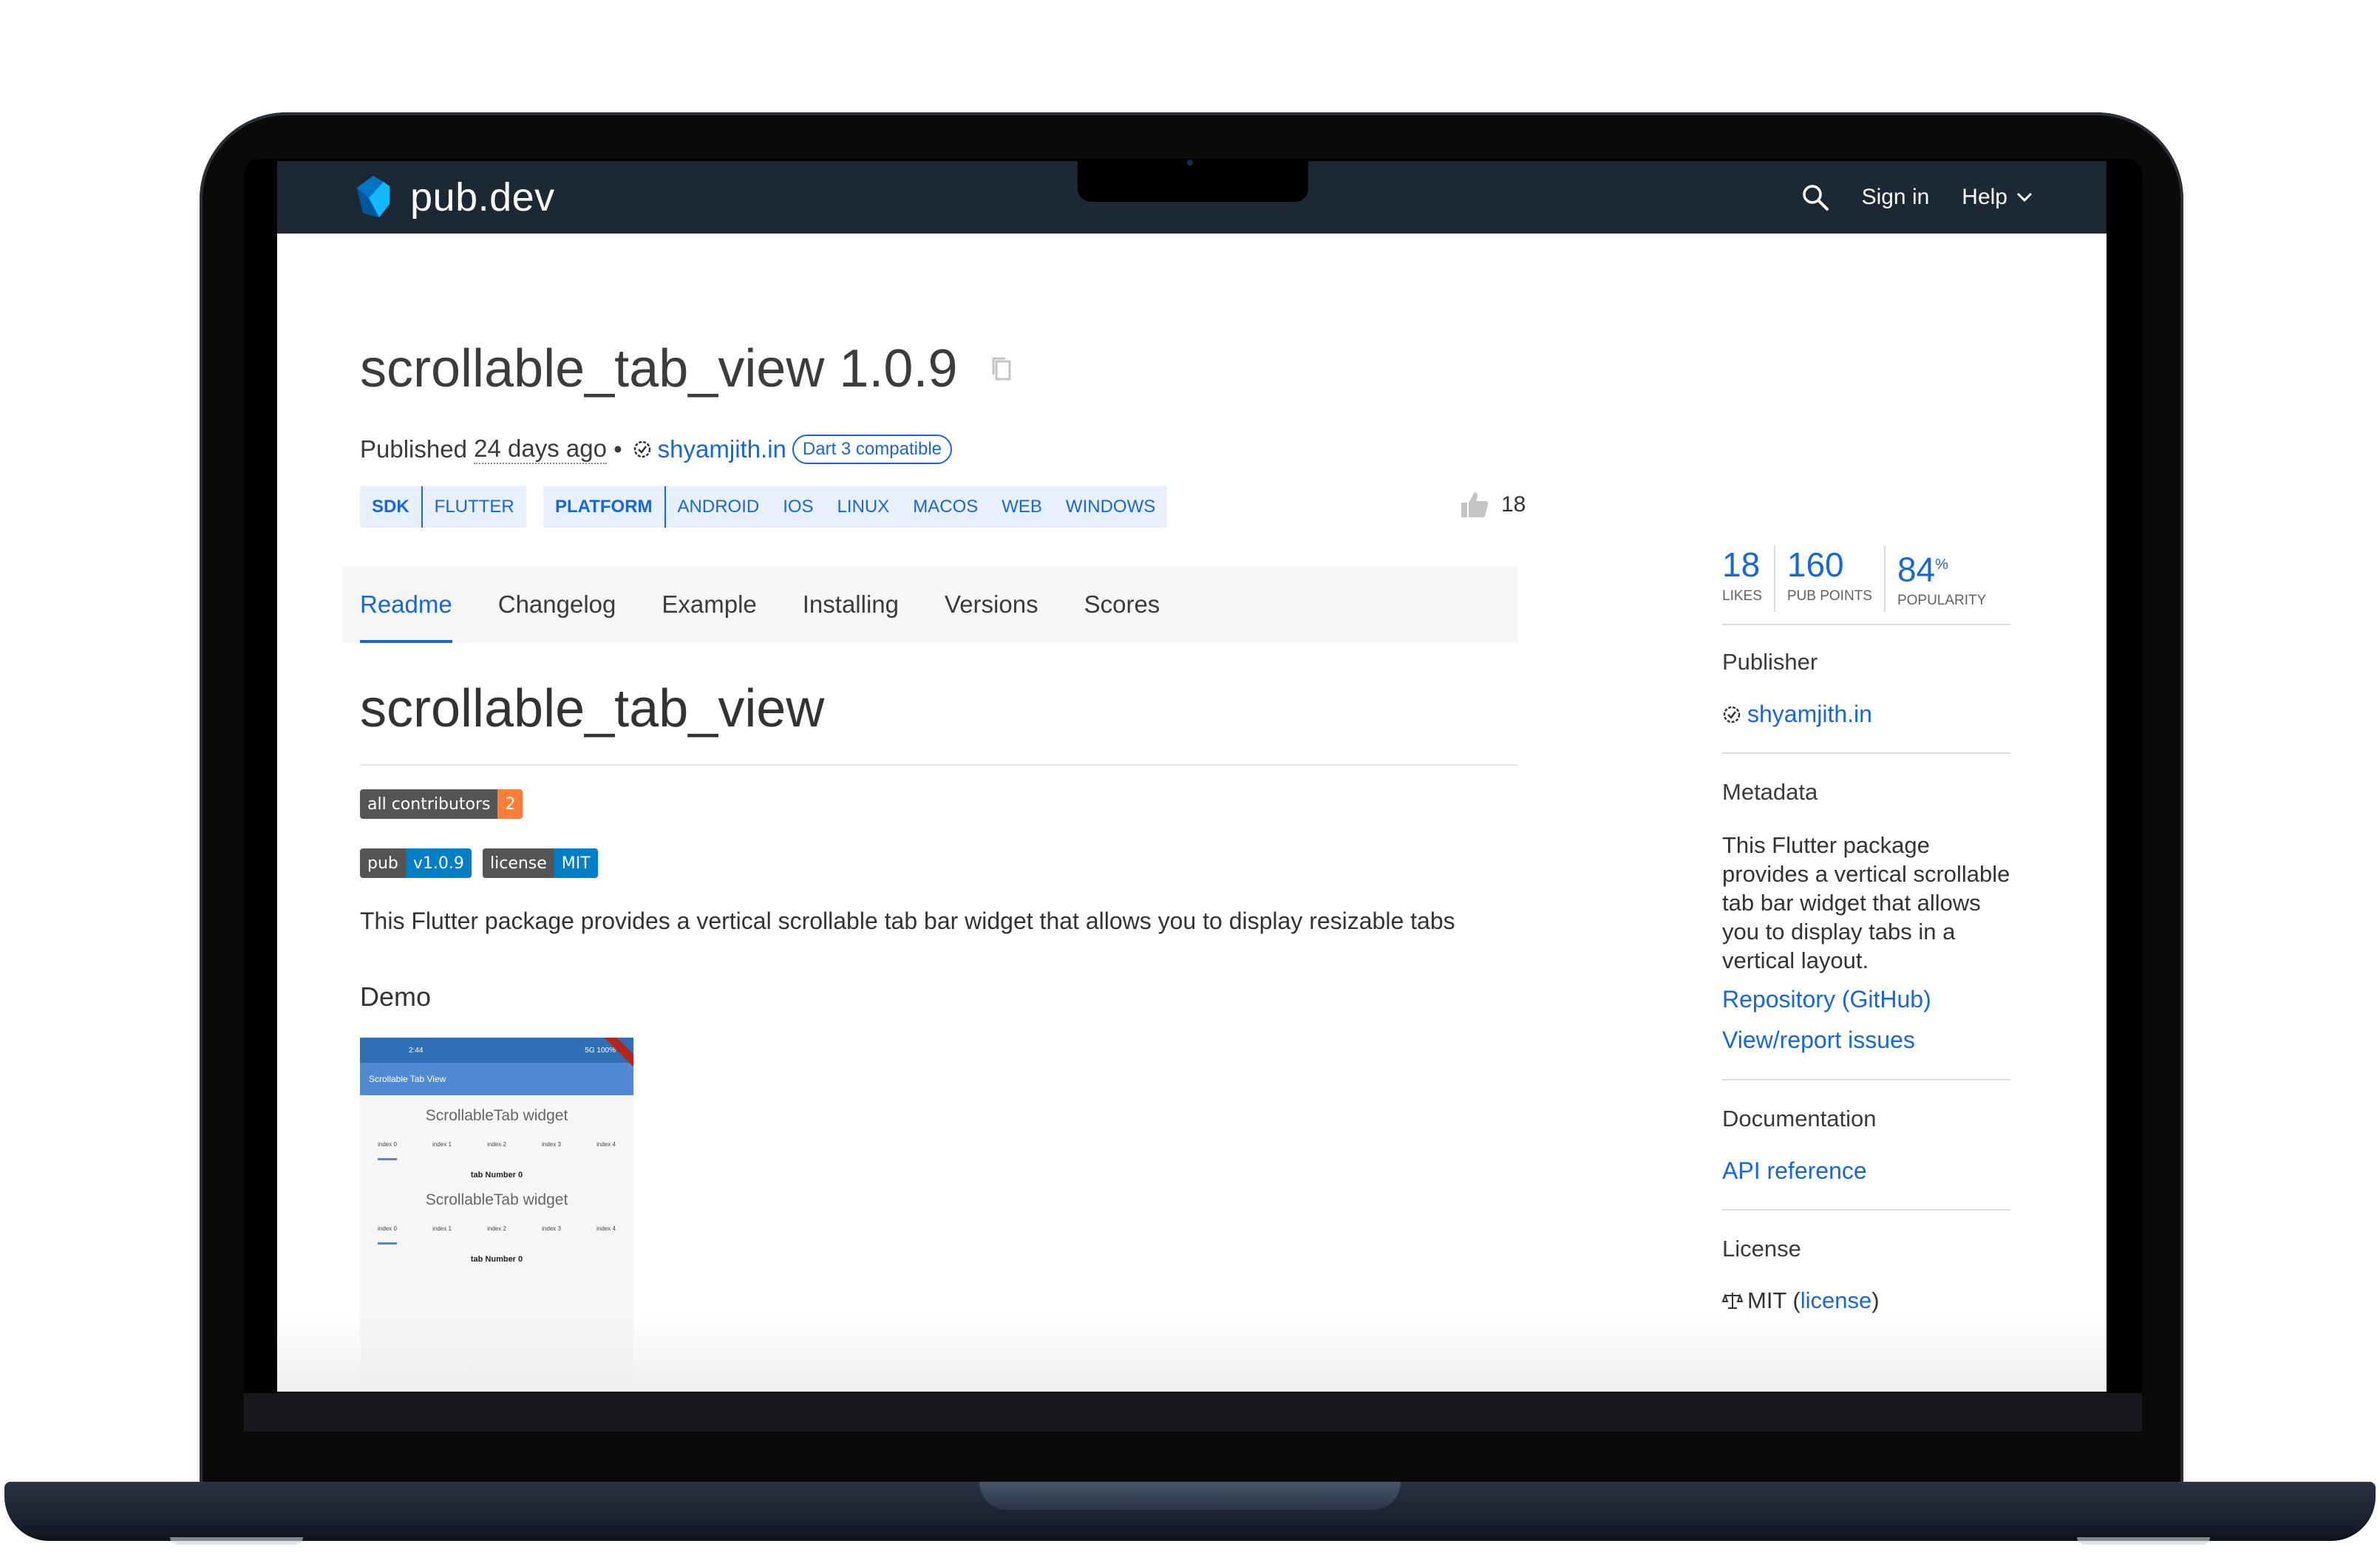  I want to click on popularity-stat: 84% POPULARITY, so click(1940, 578).